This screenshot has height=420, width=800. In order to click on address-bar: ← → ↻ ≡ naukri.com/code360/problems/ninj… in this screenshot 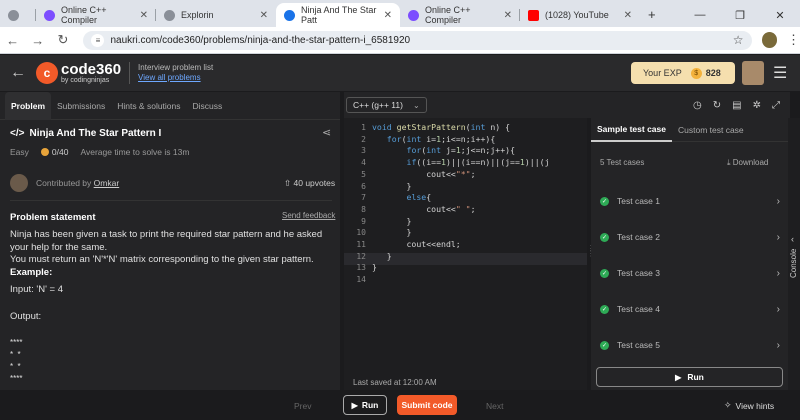, I will do `click(400, 40)`.